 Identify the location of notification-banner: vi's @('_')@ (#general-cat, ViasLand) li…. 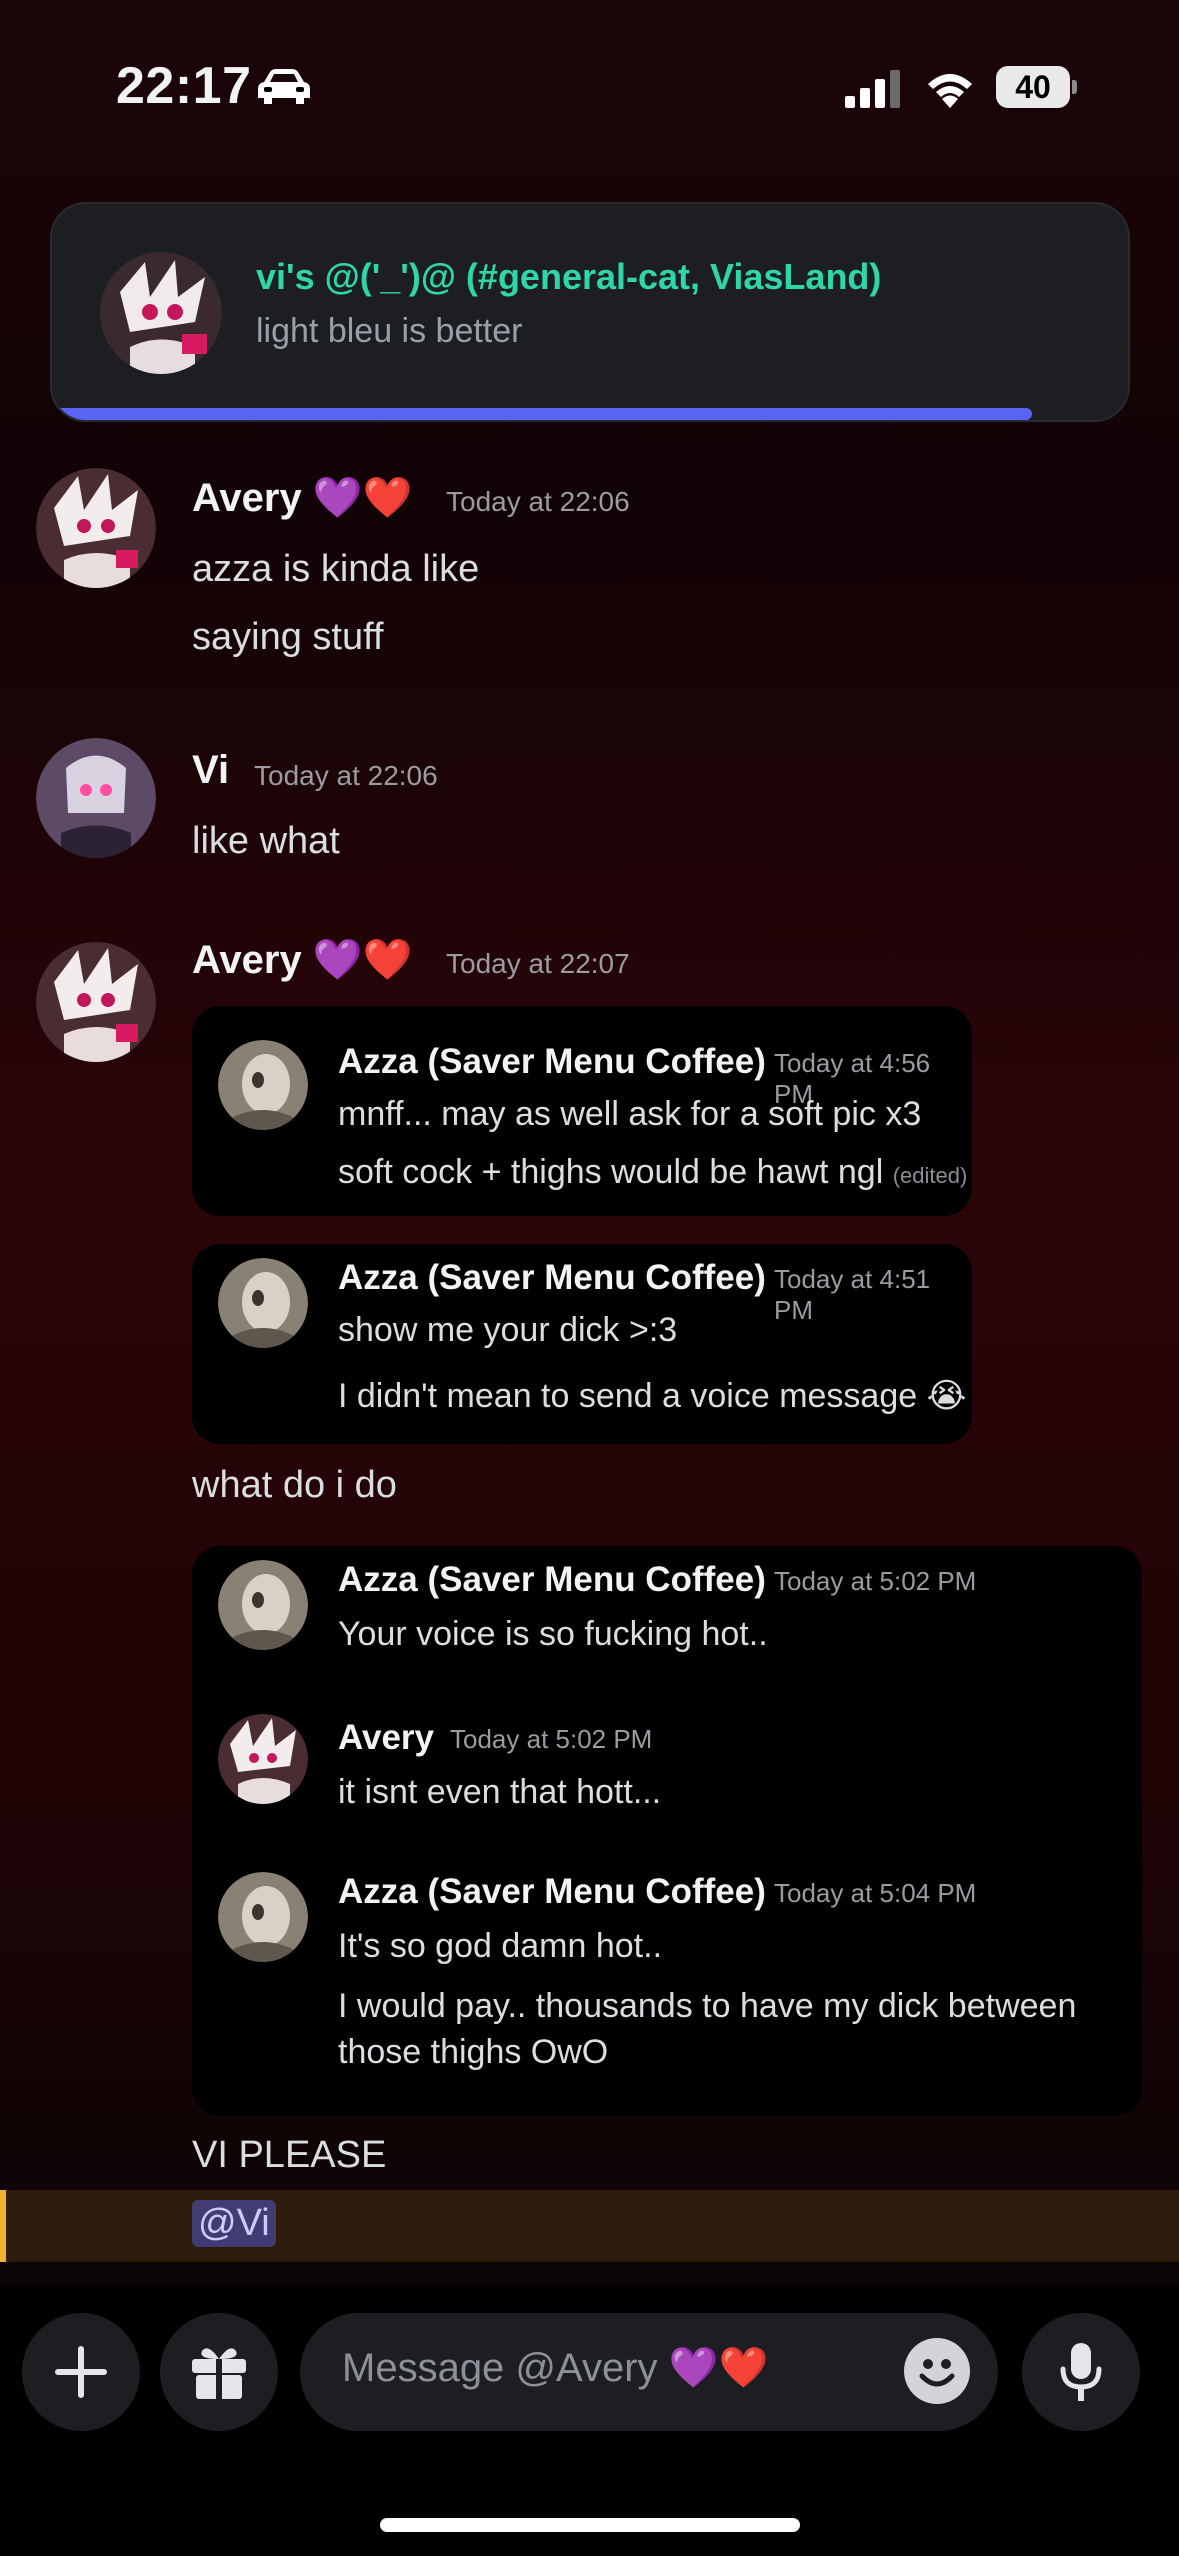
(590, 312).